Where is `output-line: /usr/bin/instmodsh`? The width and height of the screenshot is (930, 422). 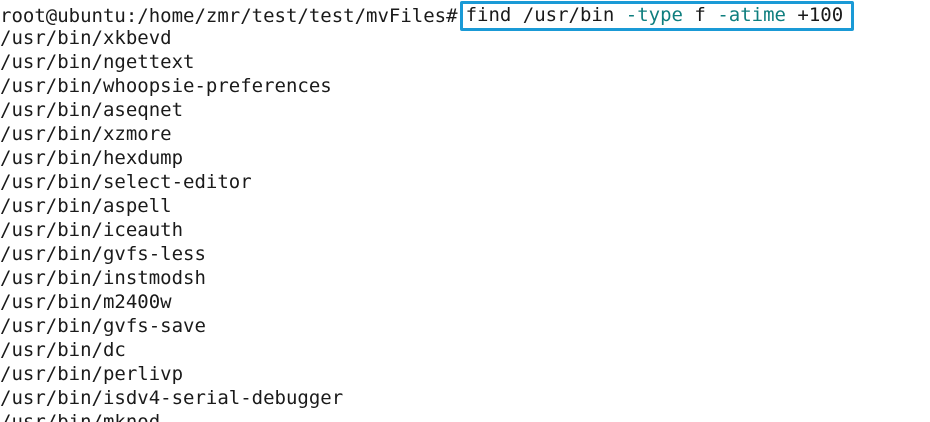
output-line: /usr/bin/instmodsh is located at coordinates (103, 278).